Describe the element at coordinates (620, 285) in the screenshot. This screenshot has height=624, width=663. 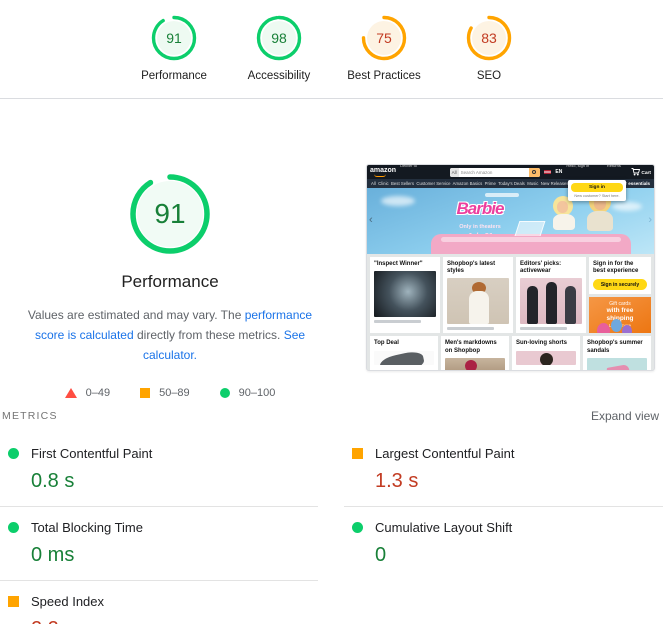
I see `signin-securely-button: Sign in securely` at that location.